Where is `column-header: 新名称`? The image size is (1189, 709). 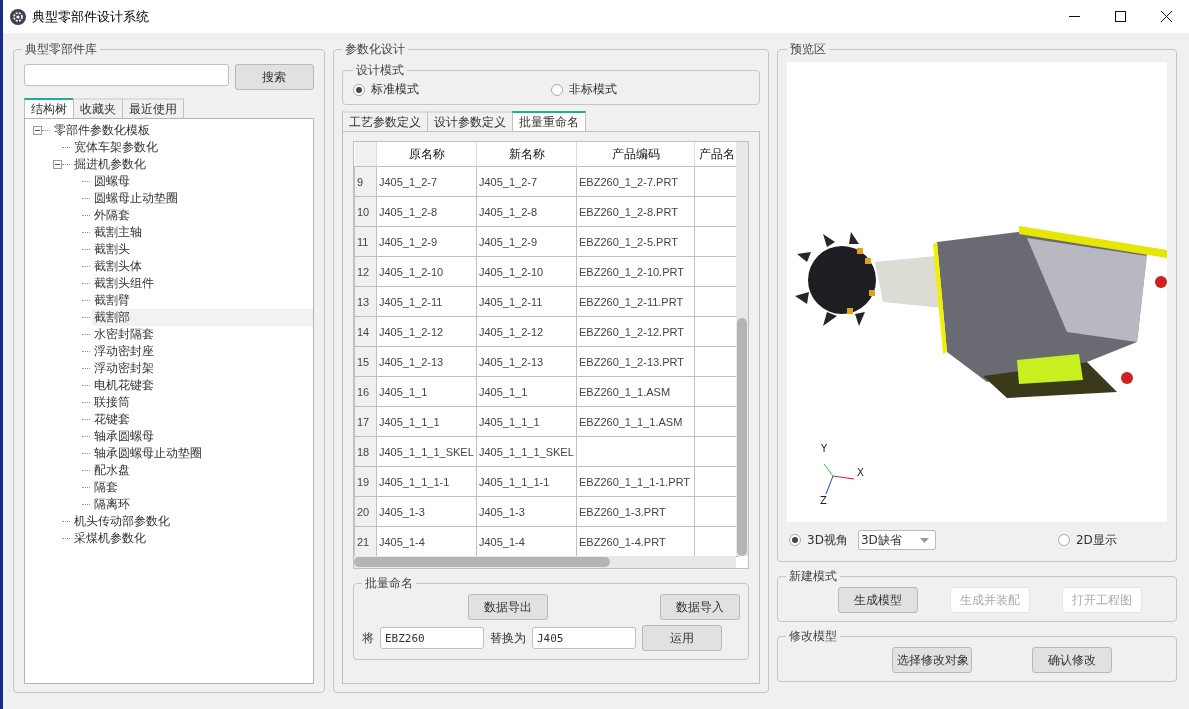 column-header: 新名称 is located at coordinates (526, 154).